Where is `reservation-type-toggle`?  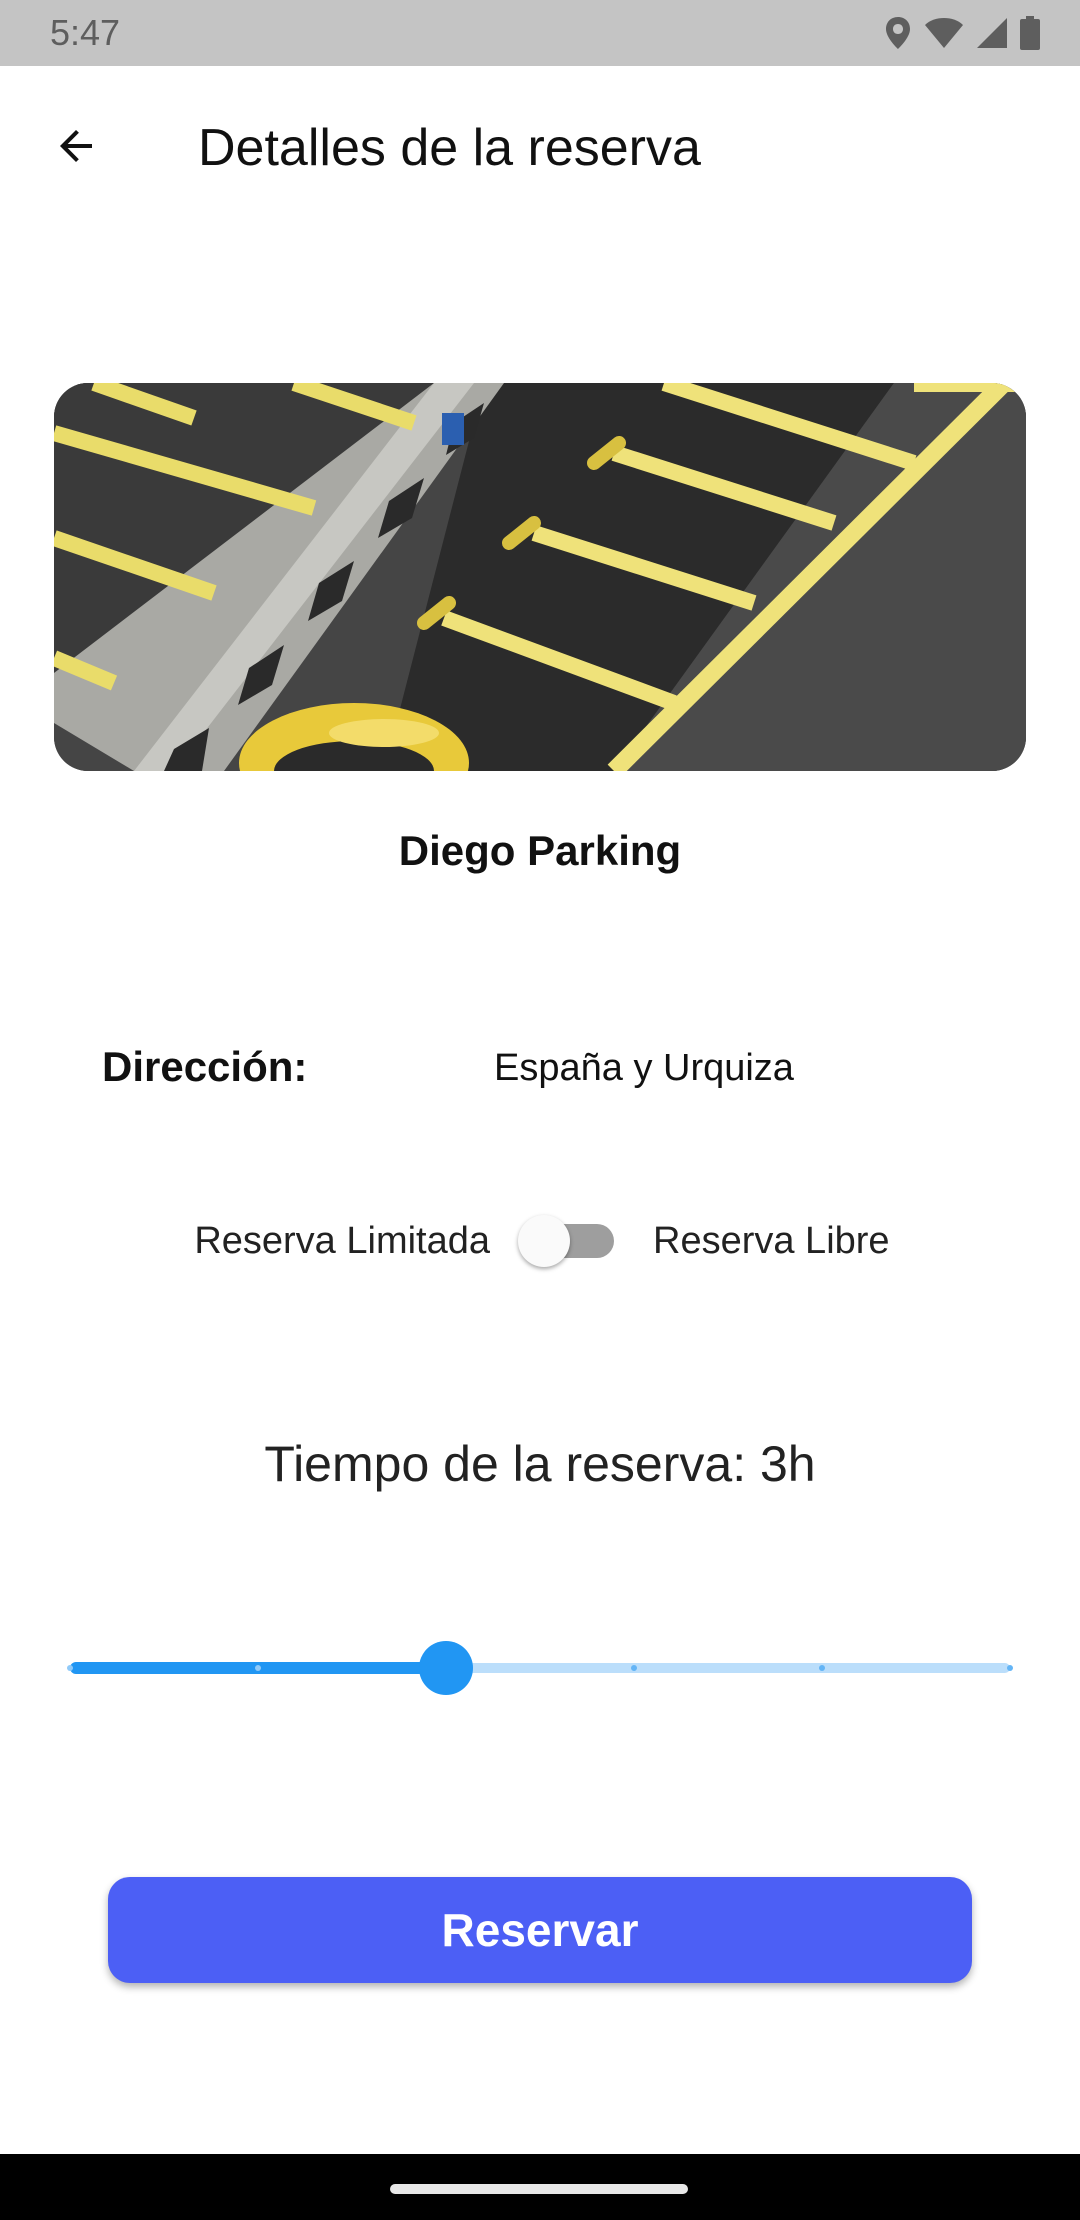
reservation-type-toggle is located at coordinates (568, 1241).